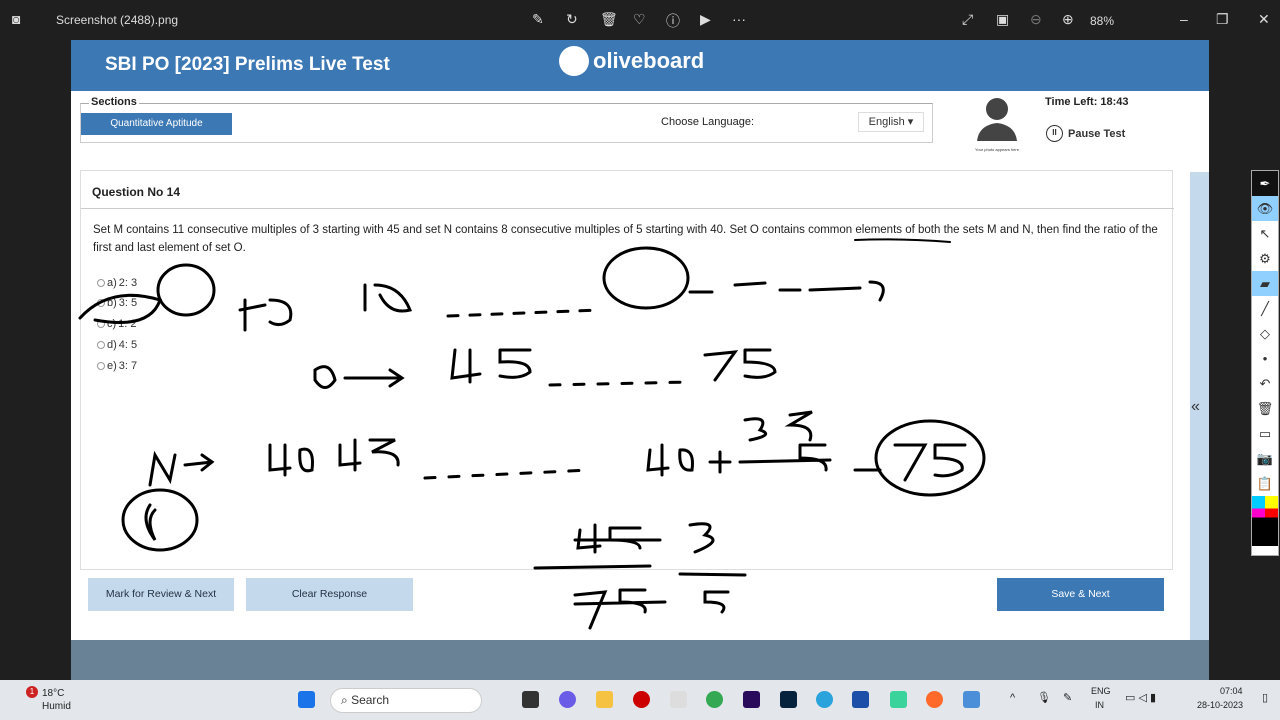 The height and width of the screenshot is (720, 1280). What do you see at coordinates (156, 124) in the screenshot?
I see `section-tab-quant: Quantitative Aptitude` at bounding box center [156, 124].